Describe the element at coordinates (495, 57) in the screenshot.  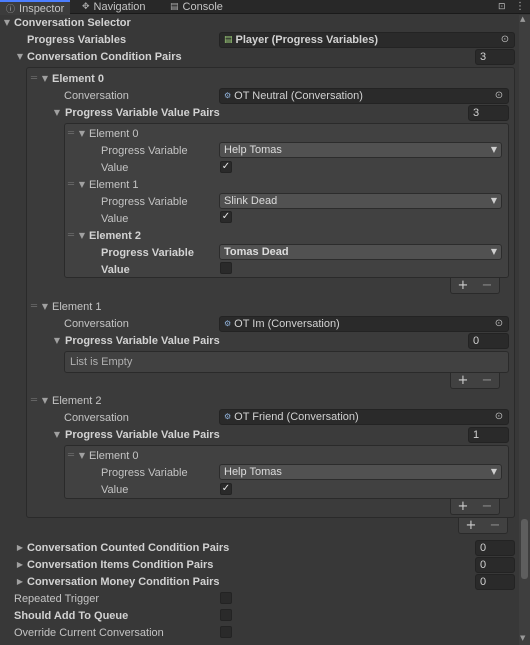
I see `list-size-field: 3` at that location.